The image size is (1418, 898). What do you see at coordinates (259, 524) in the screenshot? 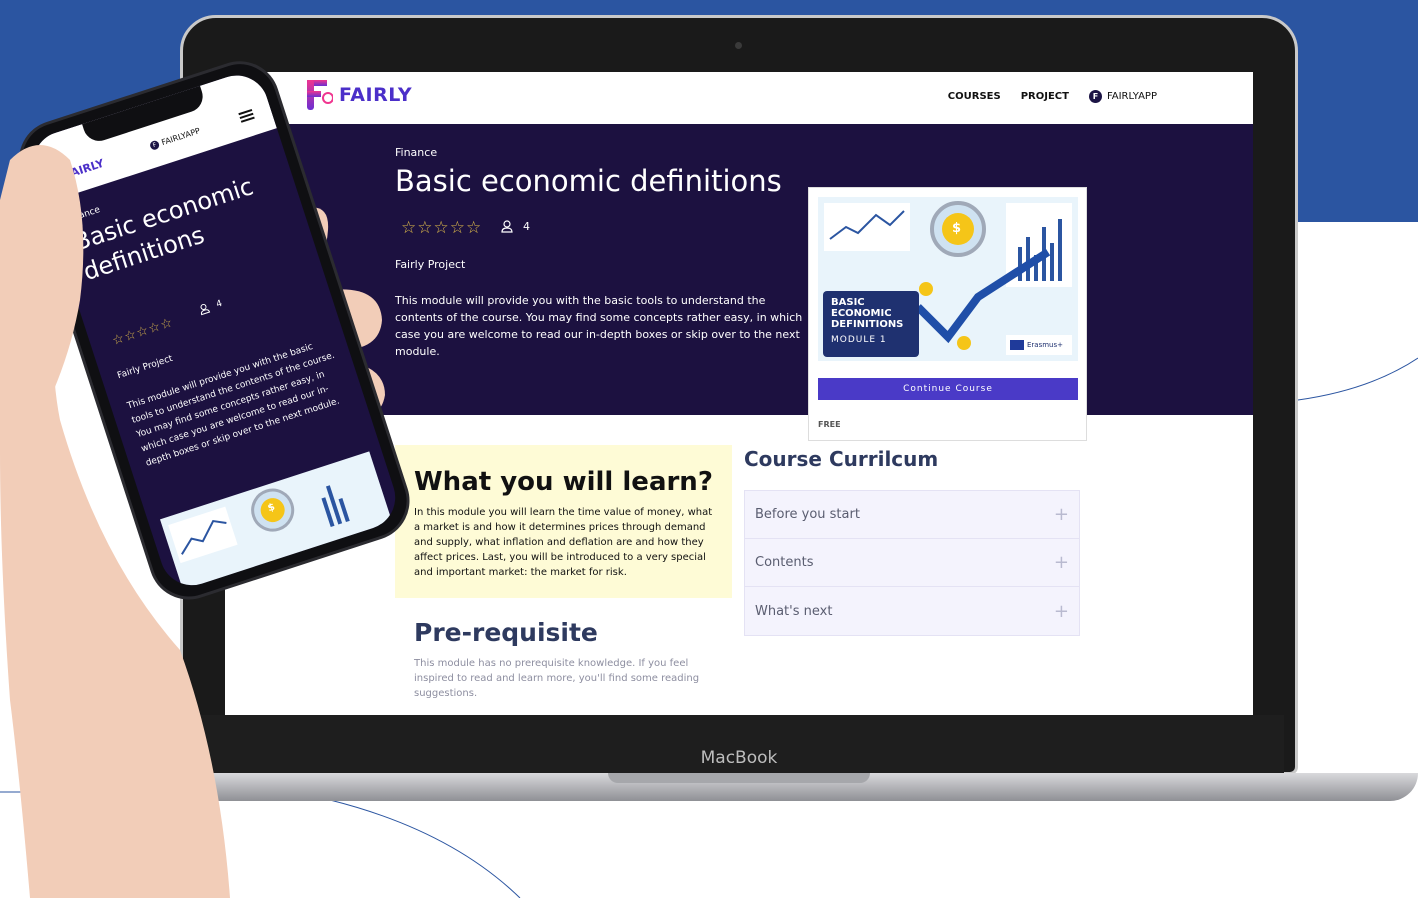
I see `phone-course-illustration` at bounding box center [259, 524].